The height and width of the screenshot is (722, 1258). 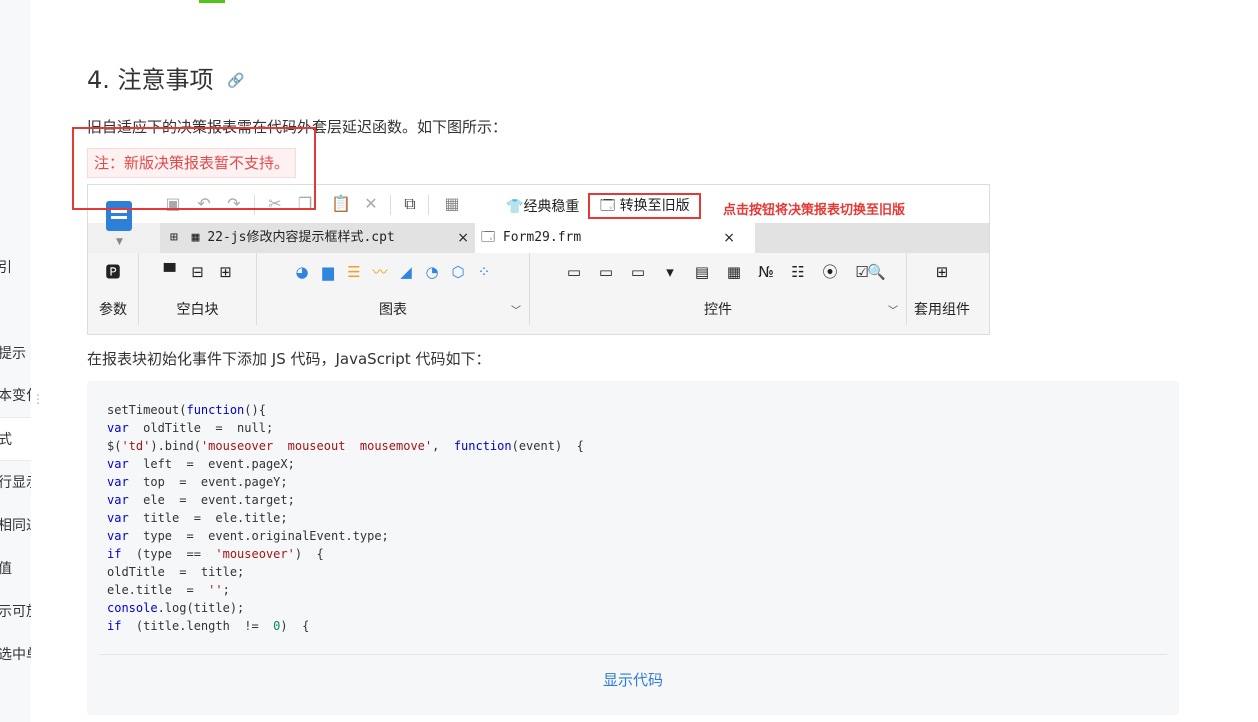 I want to click on form-icon: ▤, so click(x=702, y=272).